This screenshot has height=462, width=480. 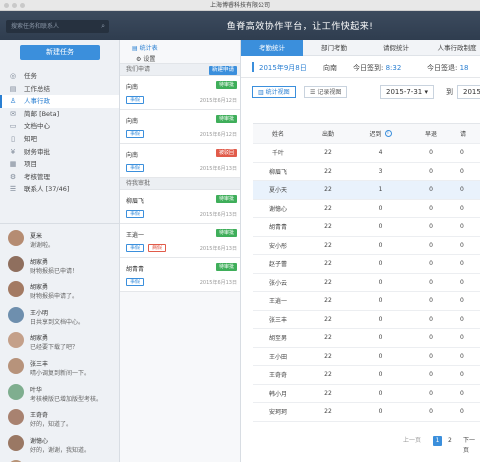 I want to click on search-placeholder: 搜索任务和联系人, so click(x=35, y=26).